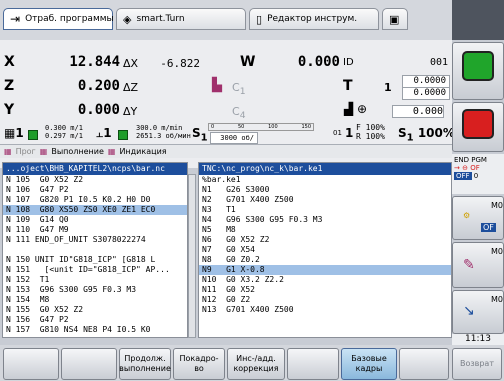  I want to click on speed-values: 300.0 m/min 2651.3 об/мин, so click(163, 132).